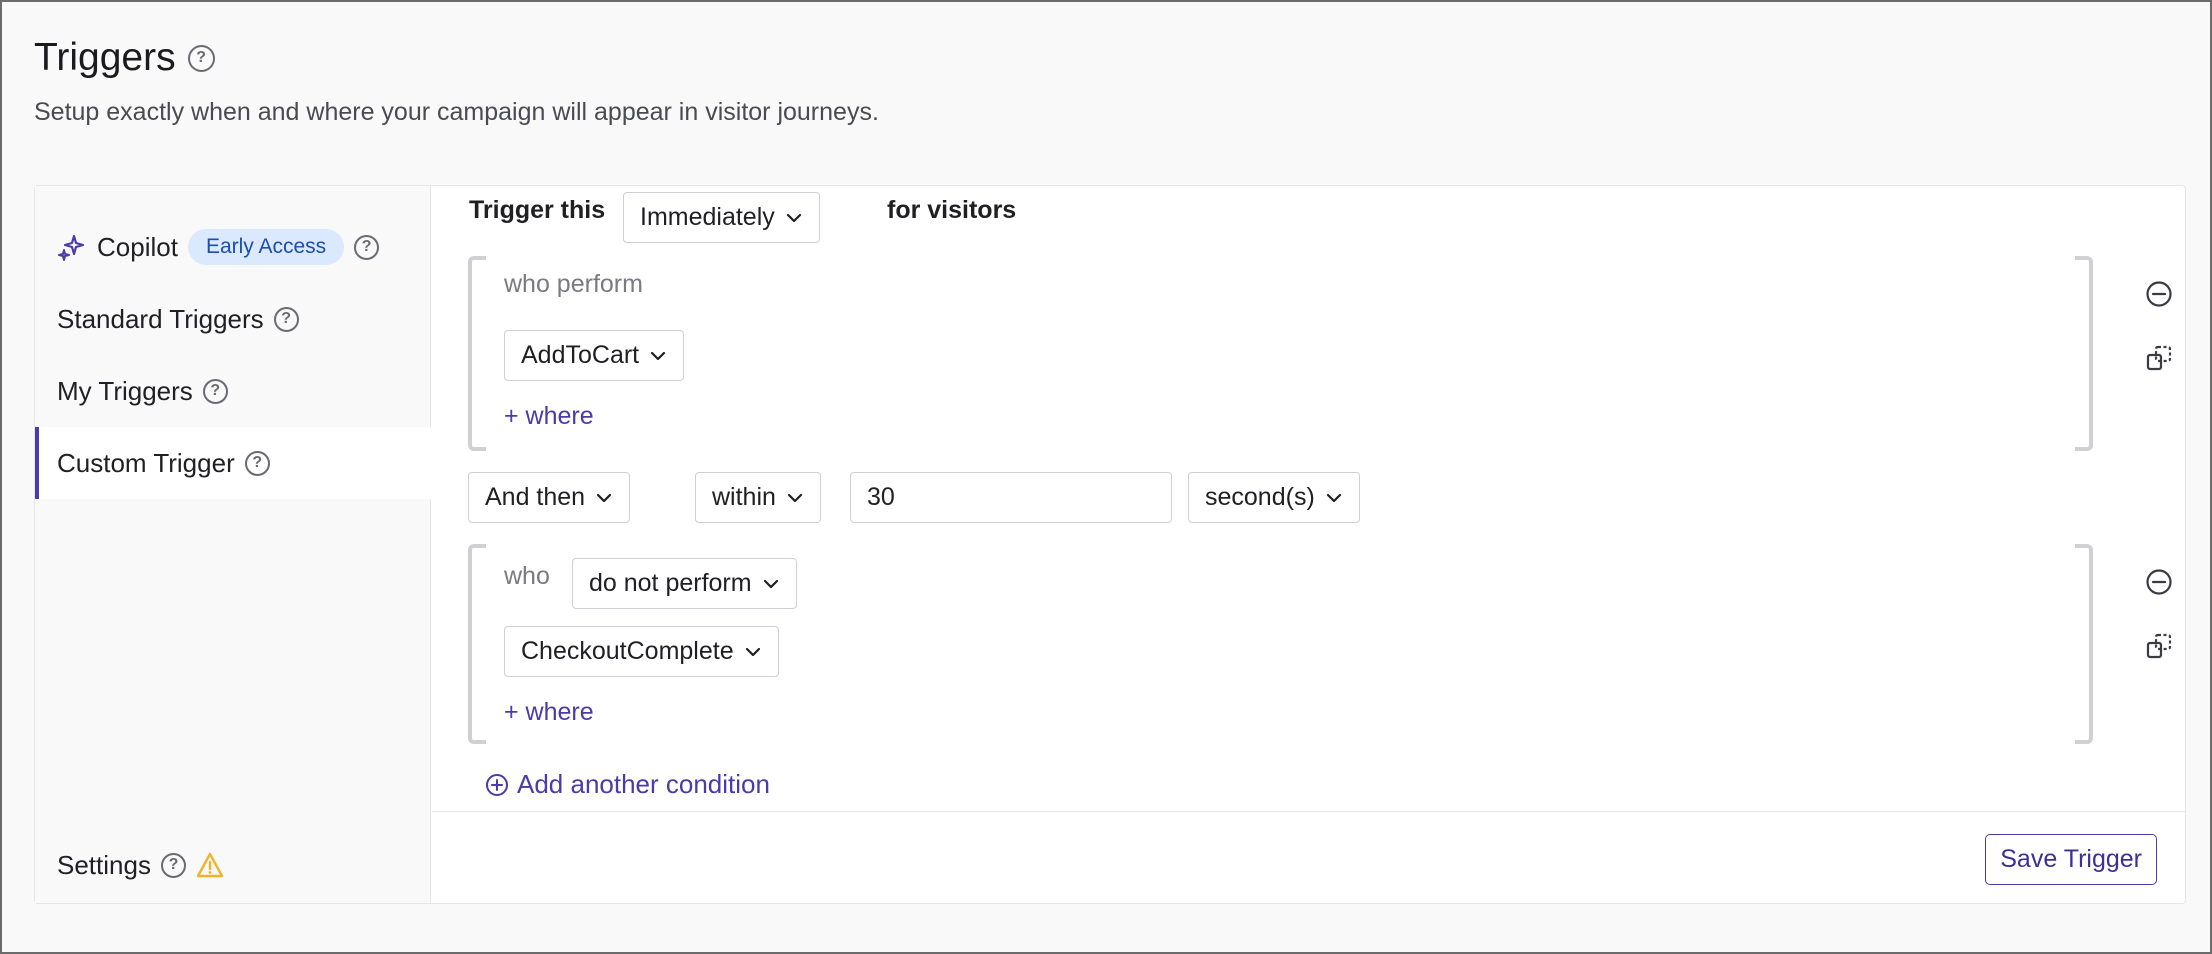 The height and width of the screenshot is (954, 2212). Describe the element at coordinates (160, 318) in the screenshot. I see `sidebar-item-label: Standard Triggers` at that location.